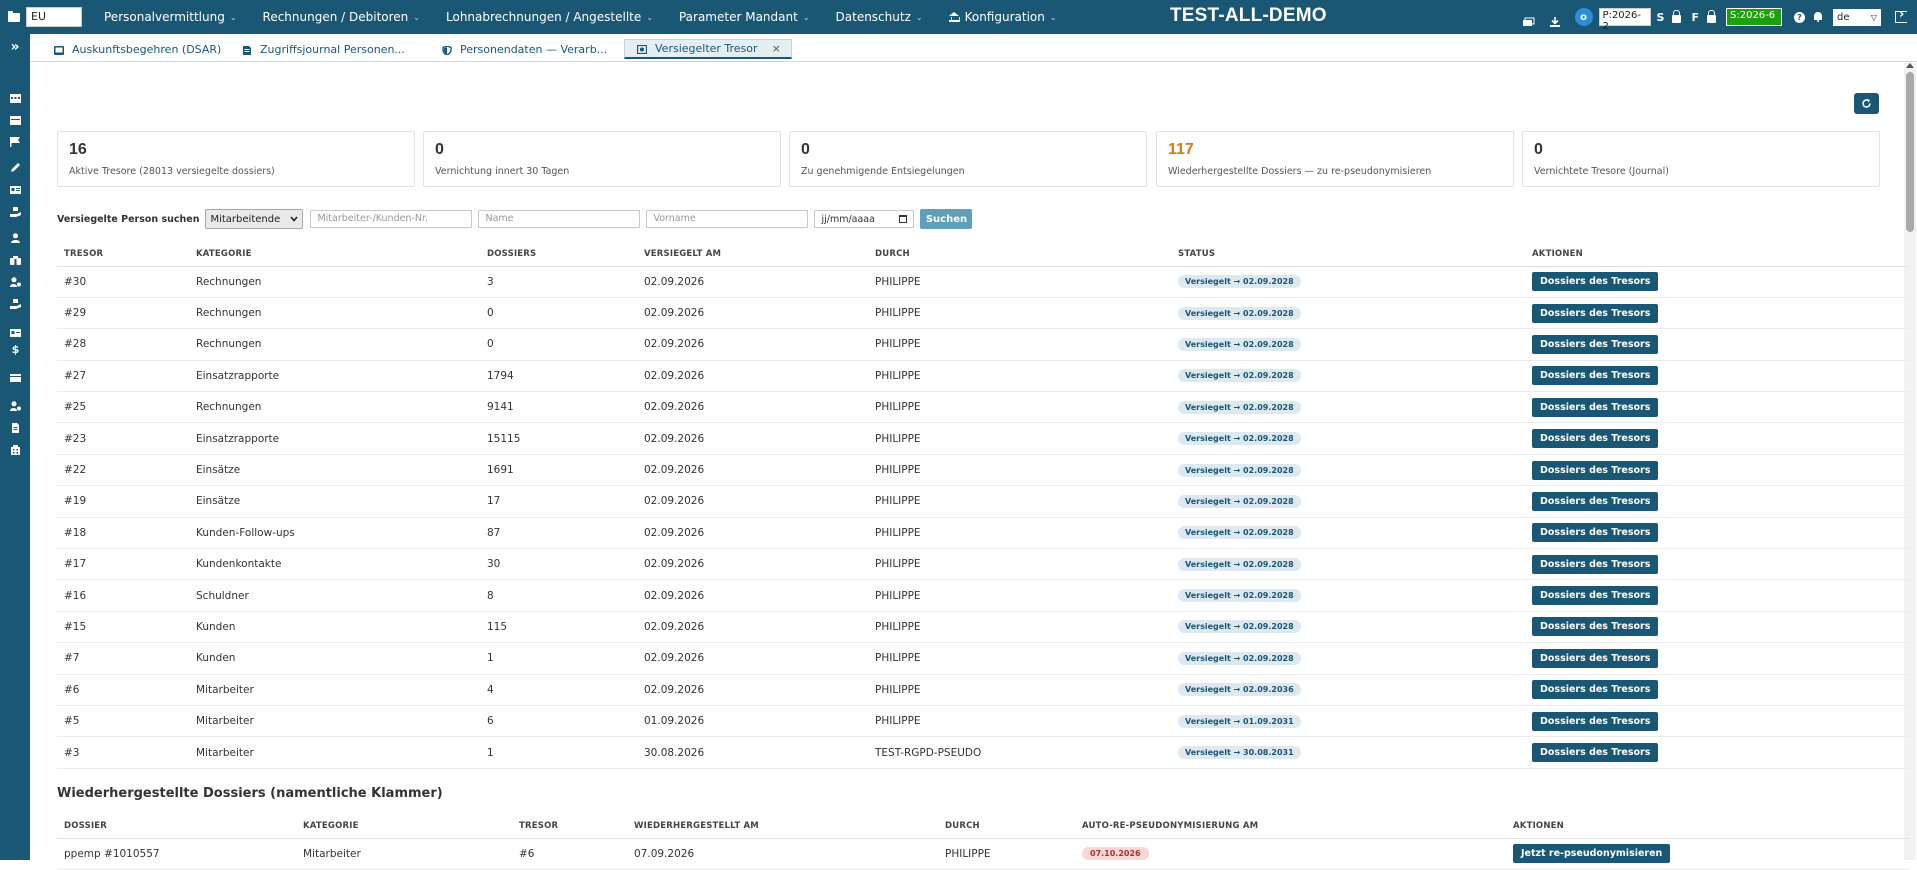 This screenshot has height=870, width=1917. Describe the element at coordinates (15, 375) in the screenshot. I see `wallet-icon` at that location.